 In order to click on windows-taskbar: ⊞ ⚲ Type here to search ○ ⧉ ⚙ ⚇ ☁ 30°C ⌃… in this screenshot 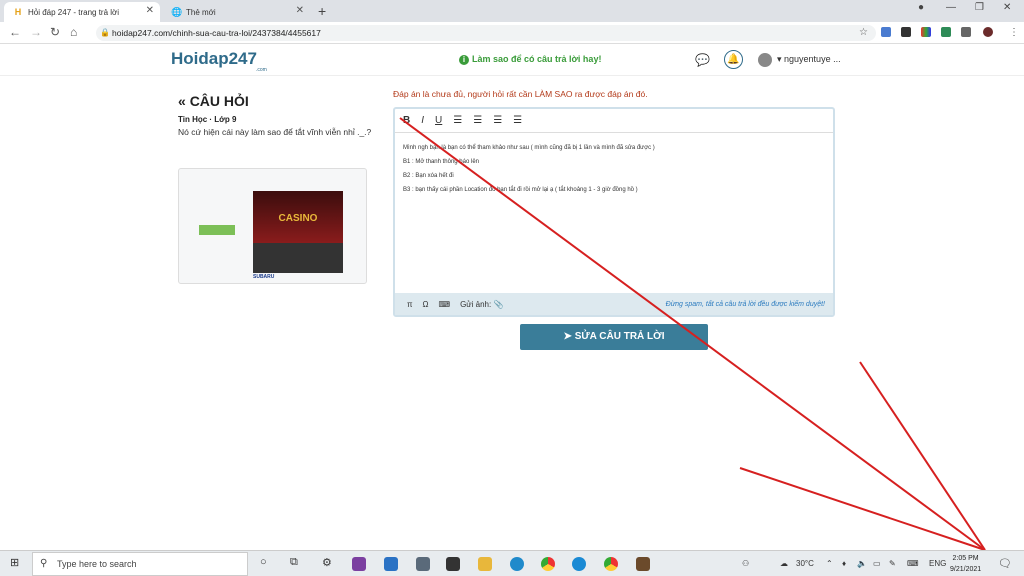, I will do `click(512, 563)`.